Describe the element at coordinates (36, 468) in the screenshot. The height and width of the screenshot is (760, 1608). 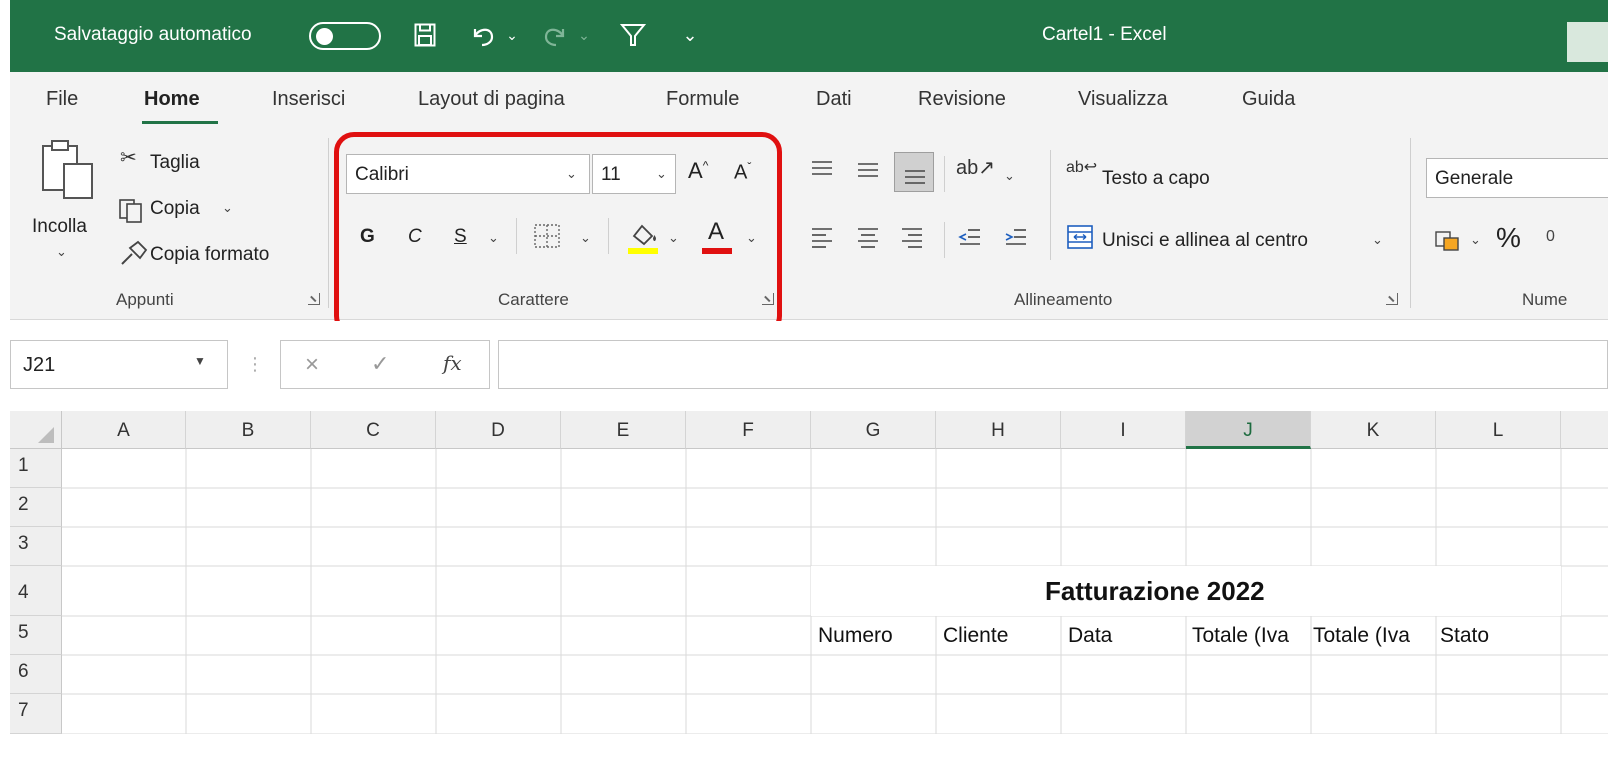
I see `row-header-1: 1` at that location.